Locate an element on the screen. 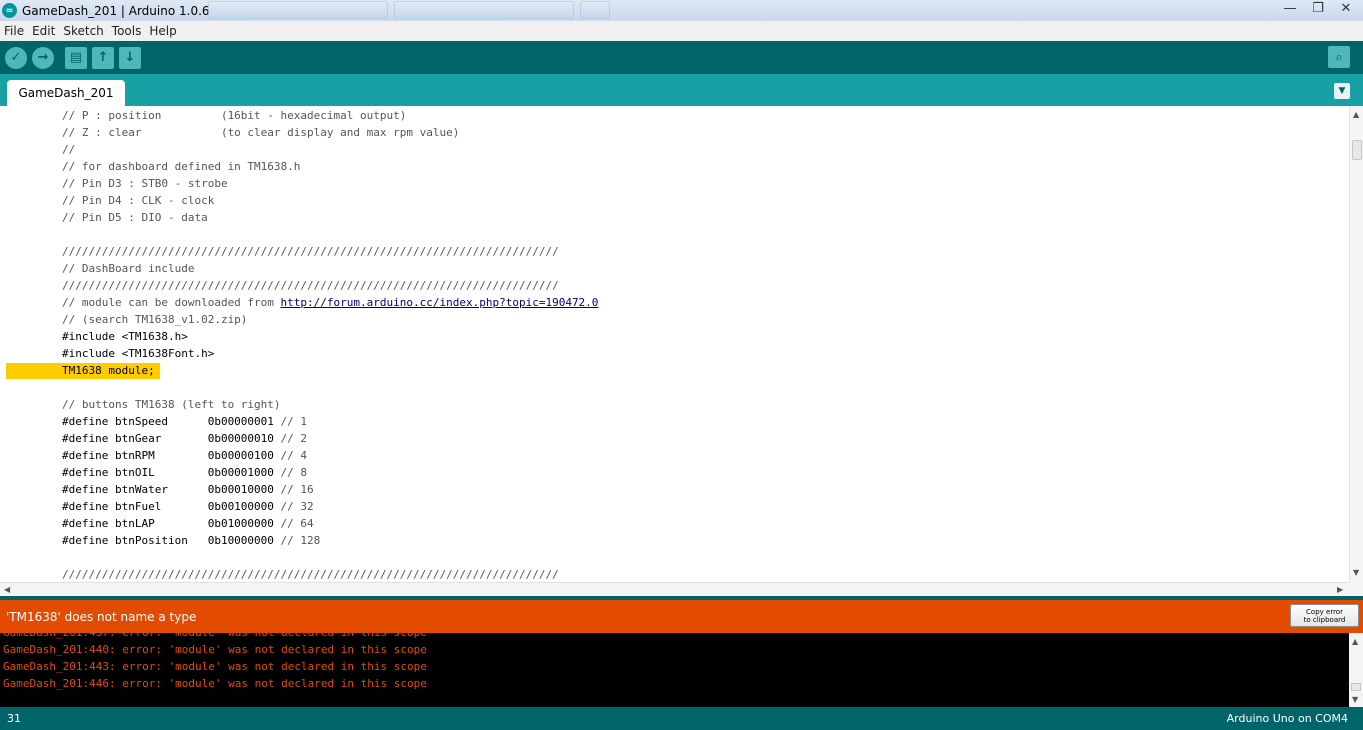 The height and width of the screenshot is (730, 1363). code-line: #define btnLAP 0b01000000 // 64 is located at coordinates (188, 523).